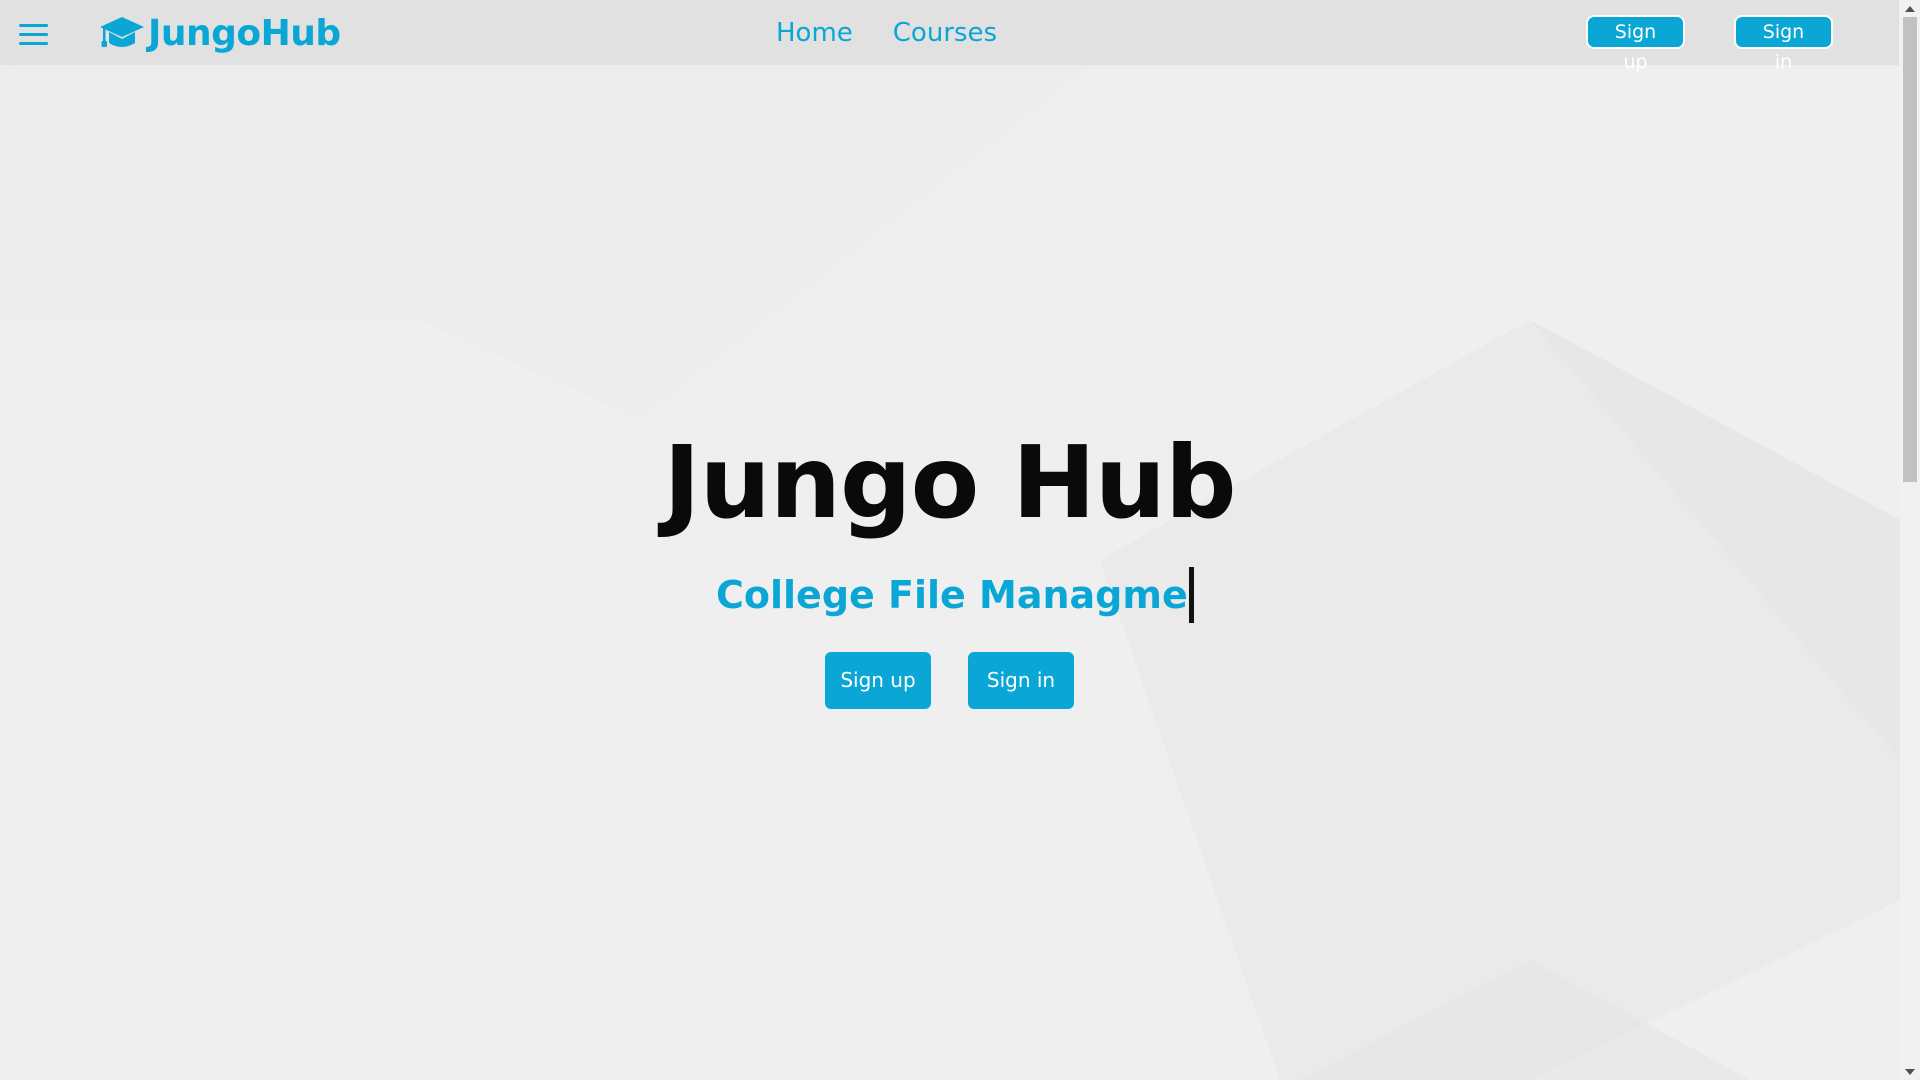 Image resolution: width=1920 pixels, height=1080 pixels. What do you see at coordinates (244, 33) in the screenshot?
I see `brand-name: JungoHub` at bounding box center [244, 33].